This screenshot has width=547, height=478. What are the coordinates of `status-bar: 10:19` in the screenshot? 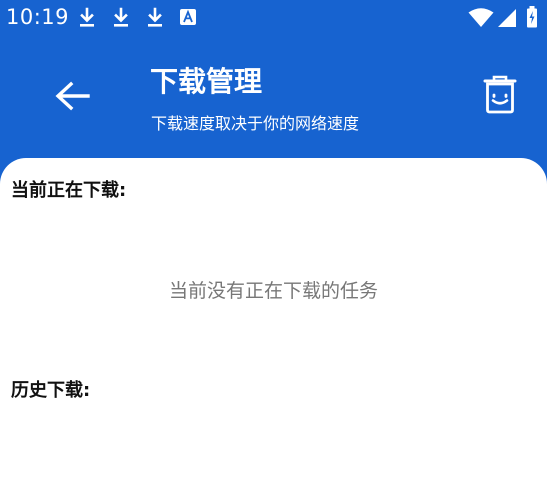 It's located at (273, 18).